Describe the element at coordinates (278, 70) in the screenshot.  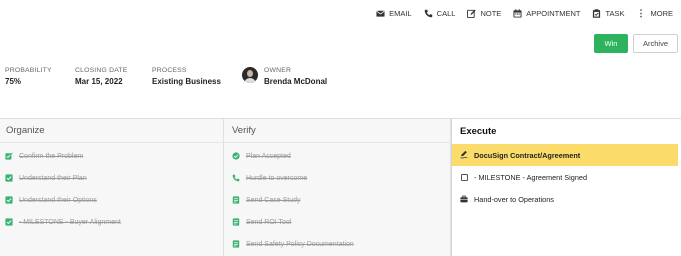
I see `owner-label: OWNER` at that location.